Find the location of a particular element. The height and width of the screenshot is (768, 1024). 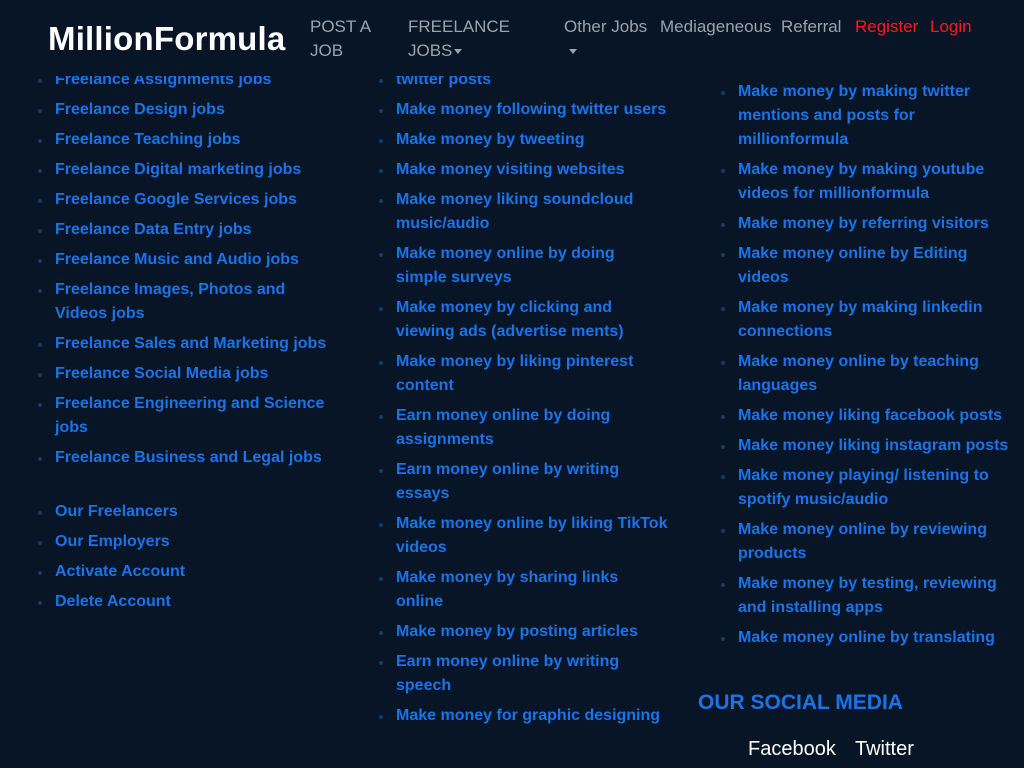

list-item: Freelance Google Services jobs is located at coordinates (188, 200).